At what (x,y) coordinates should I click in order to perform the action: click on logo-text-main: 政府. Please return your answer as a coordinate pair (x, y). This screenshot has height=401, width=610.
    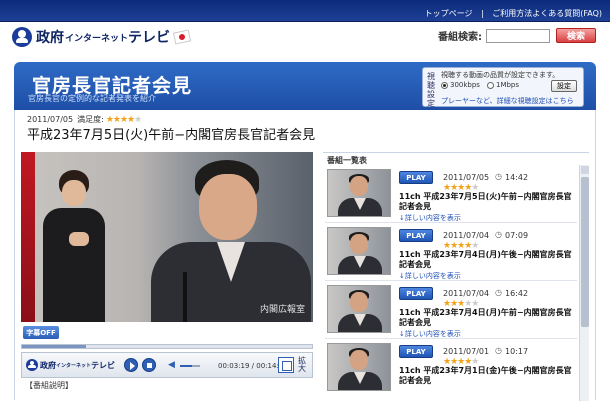
    Looking at the image, I should click on (50, 38).